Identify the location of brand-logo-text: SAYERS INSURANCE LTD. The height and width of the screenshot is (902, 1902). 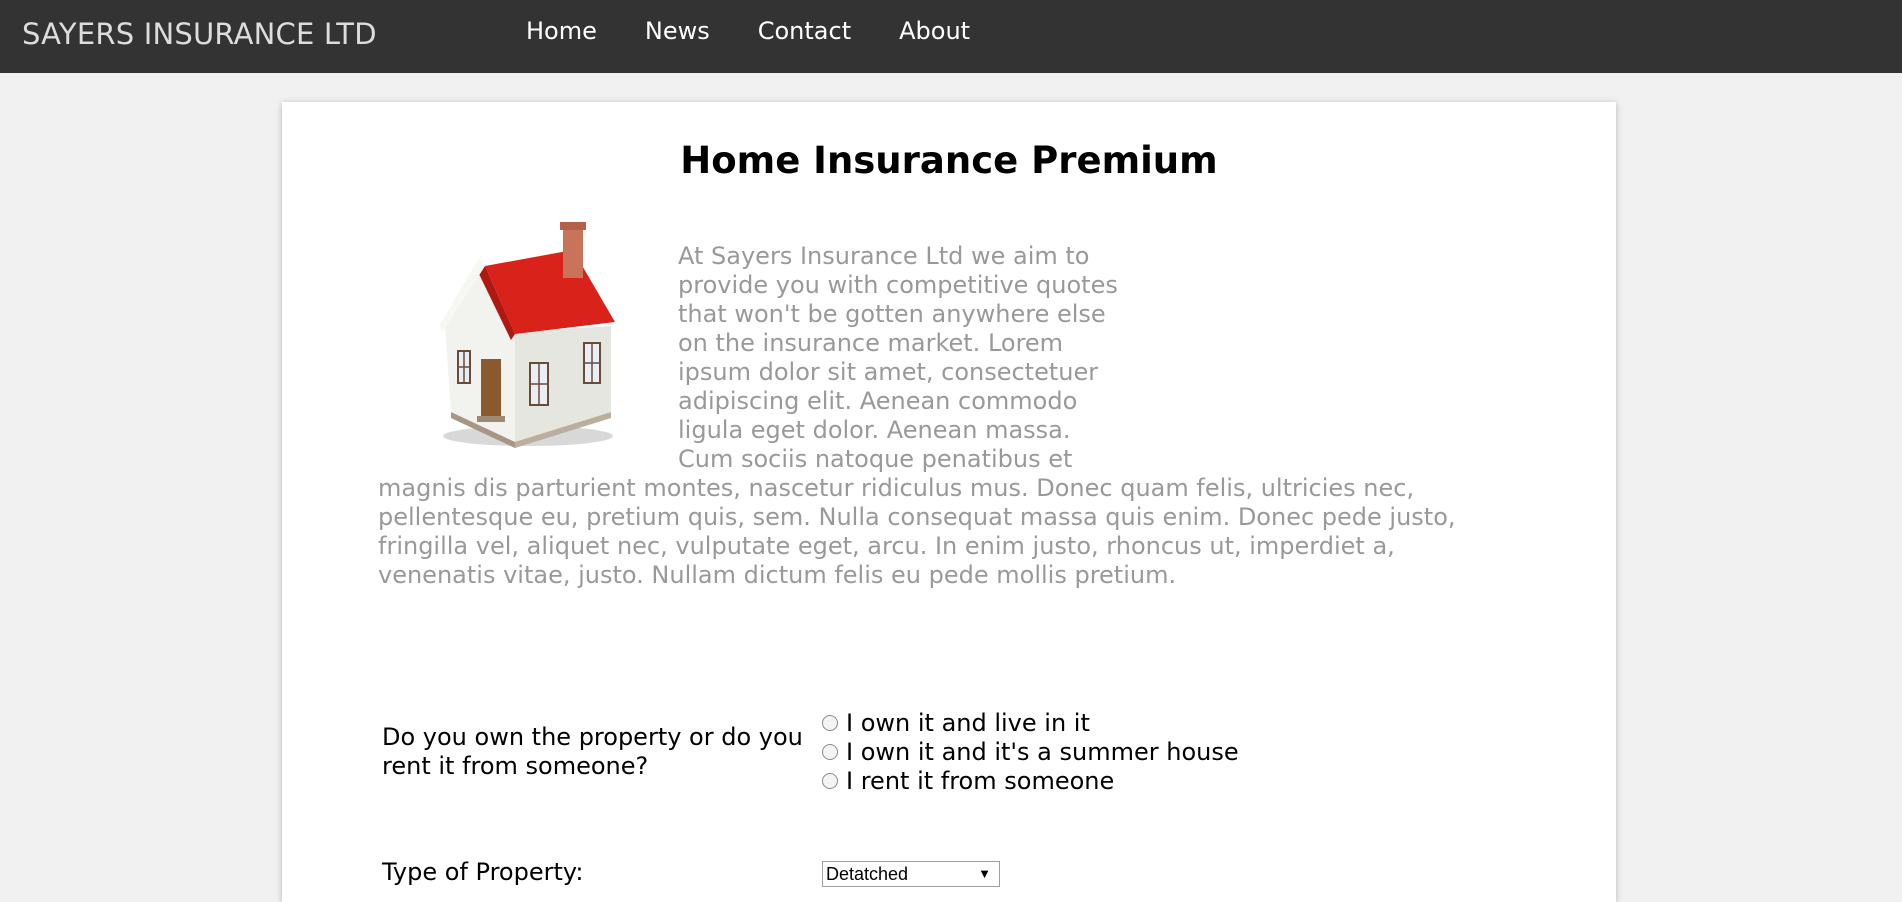
(199, 34).